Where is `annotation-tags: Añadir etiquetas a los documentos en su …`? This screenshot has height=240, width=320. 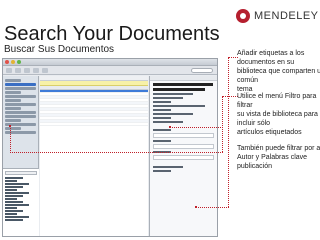
annotation-tags: Añadir etiquetas a los documentos en su … is located at coordinates (278, 71).